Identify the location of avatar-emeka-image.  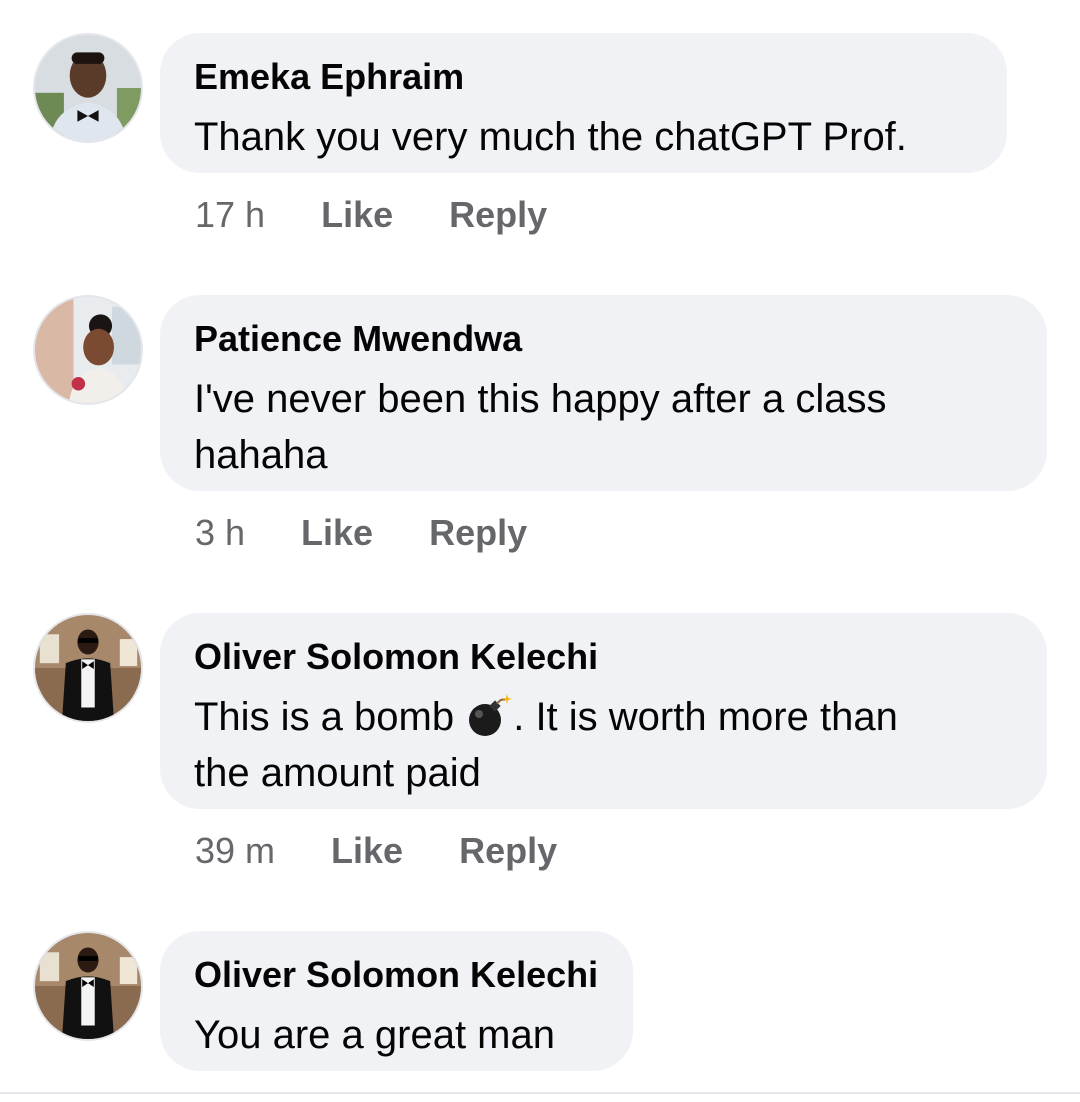
(88, 88).